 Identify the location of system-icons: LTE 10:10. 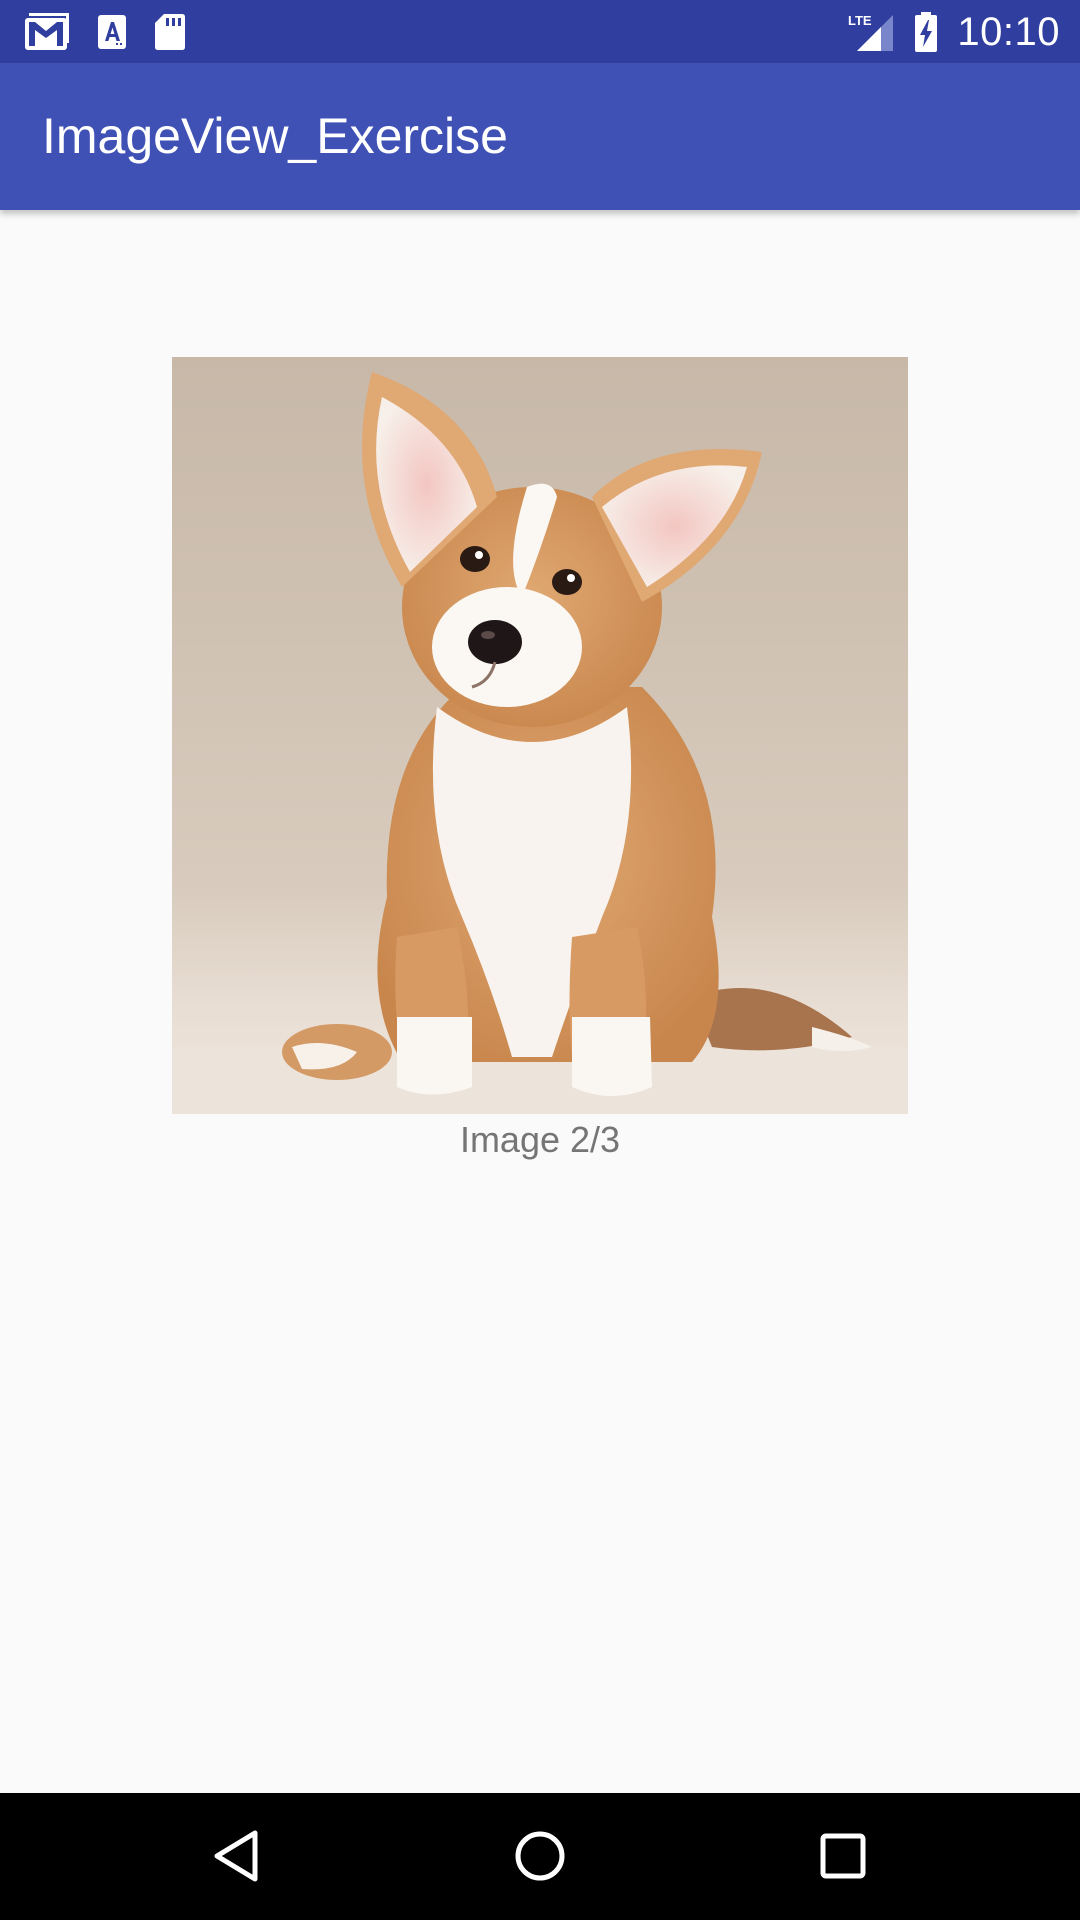
(953, 32).